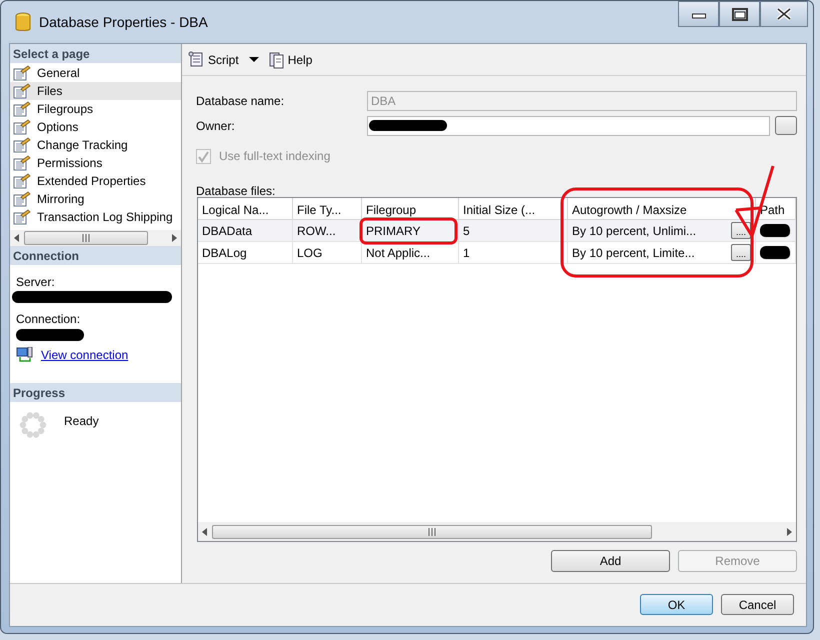 This screenshot has width=820, height=640. Describe the element at coordinates (84, 355) in the screenshot. I see `view-connection-link: View connection` at that location.